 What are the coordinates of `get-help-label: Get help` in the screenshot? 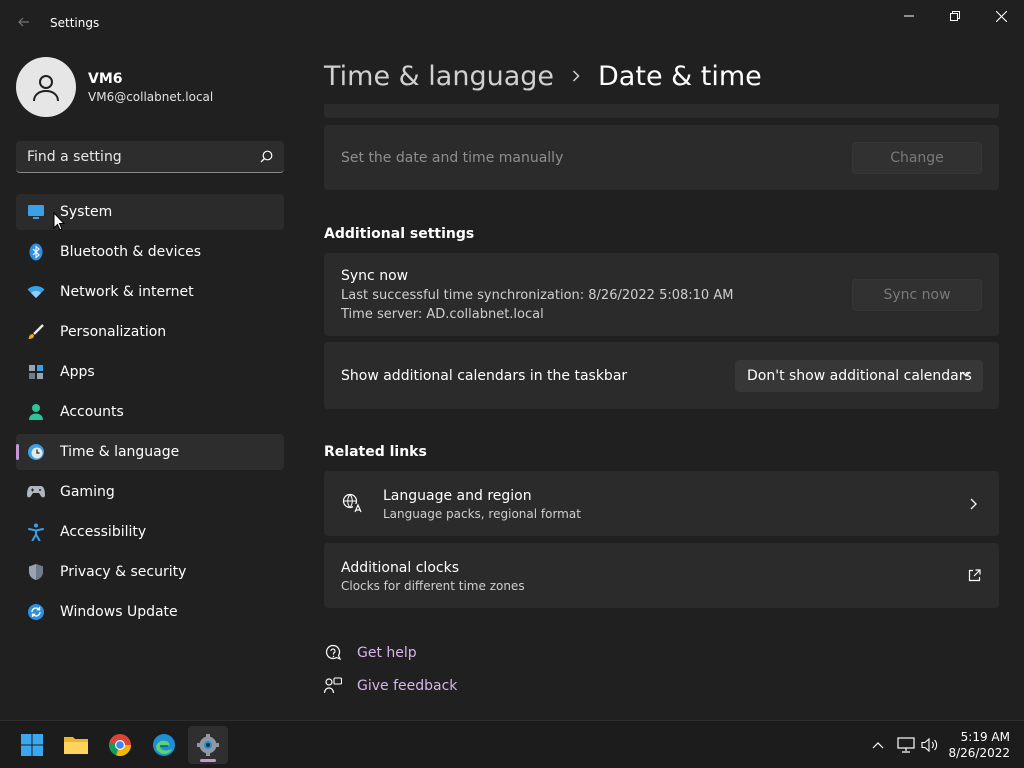 It's located at (387, 653).